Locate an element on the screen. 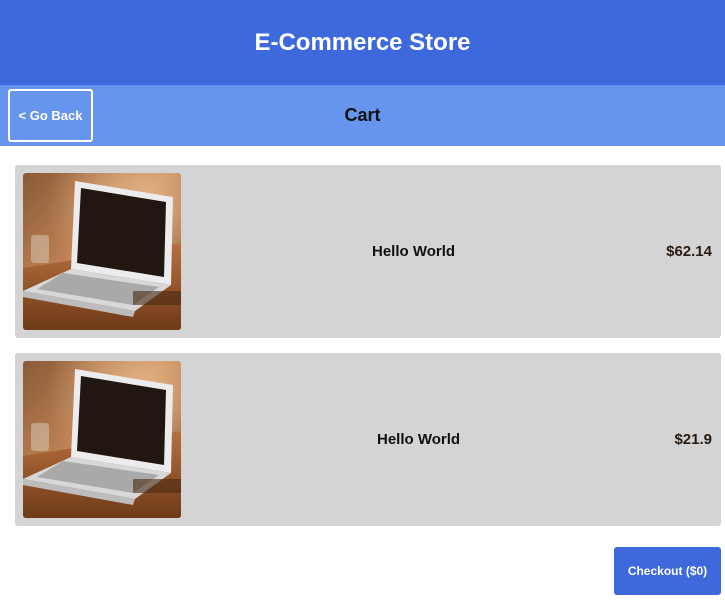  go-back-button: < Go Back is located at coordinates (50, 115).